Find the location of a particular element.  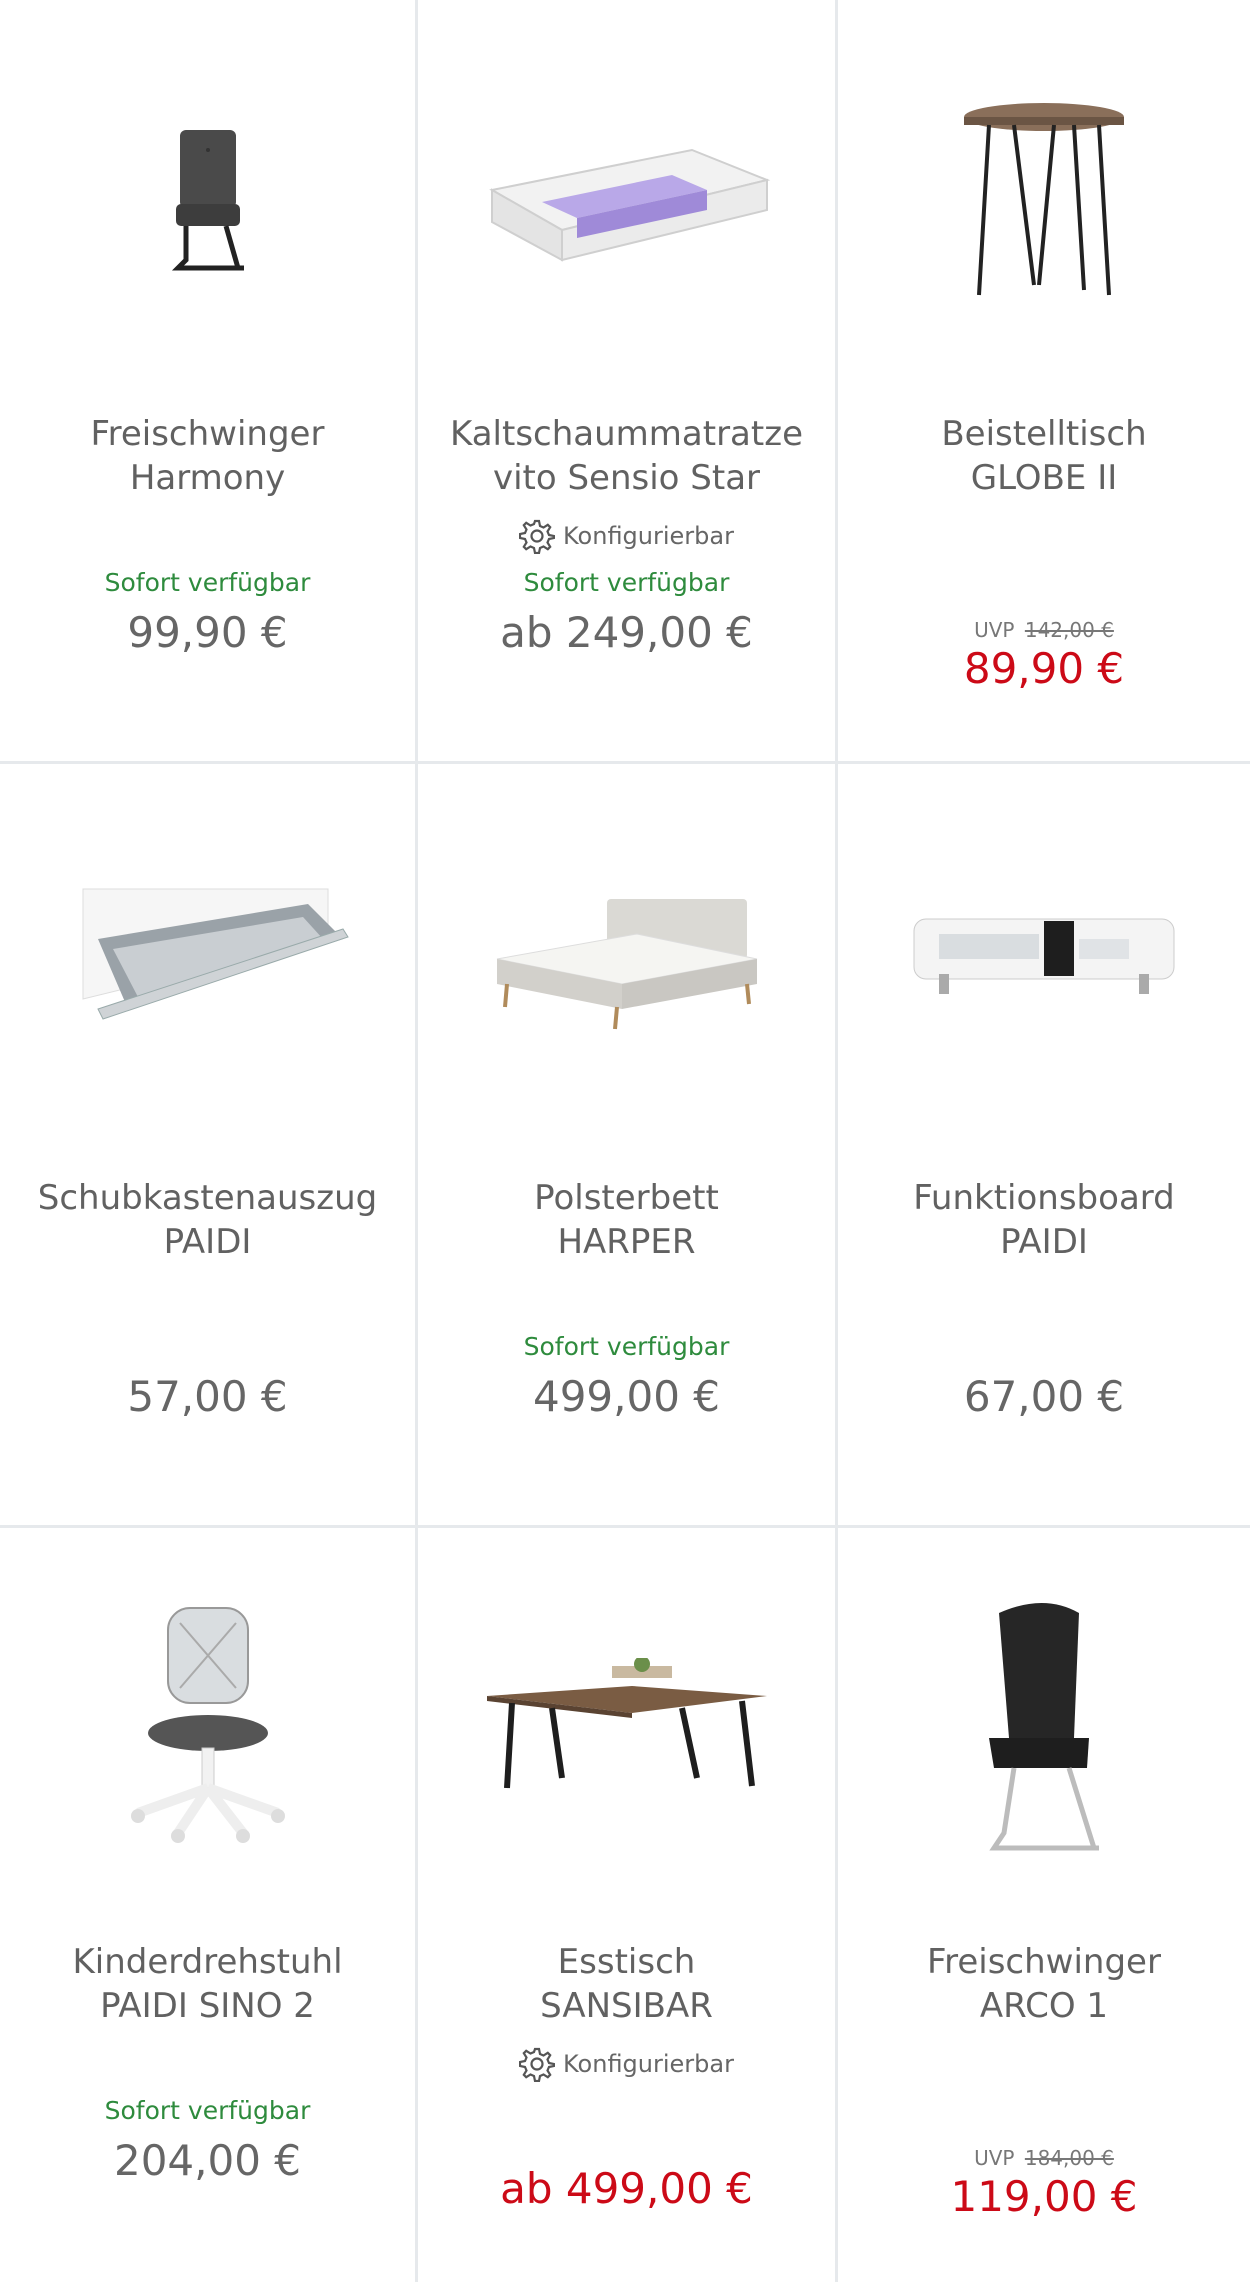

product-title: Freischwinger ARCO 1 is located at coordinates (1044, 1984).